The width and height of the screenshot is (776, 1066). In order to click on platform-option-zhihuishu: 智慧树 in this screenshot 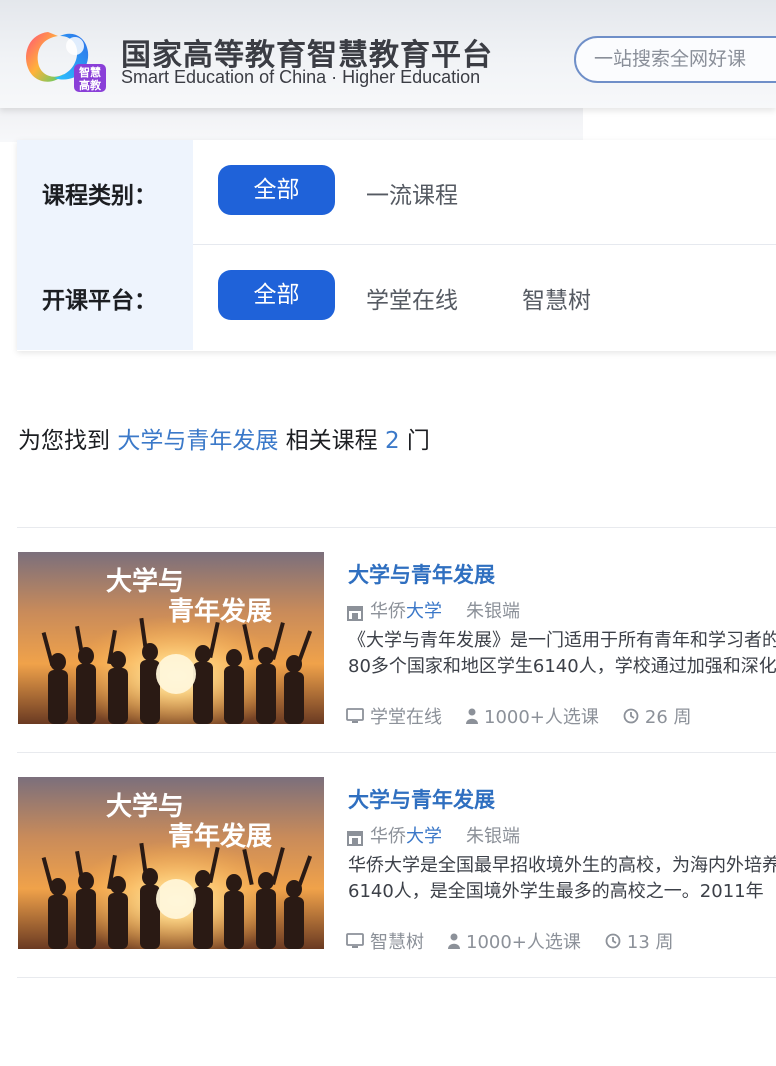, I will do `click(556, 298)`.